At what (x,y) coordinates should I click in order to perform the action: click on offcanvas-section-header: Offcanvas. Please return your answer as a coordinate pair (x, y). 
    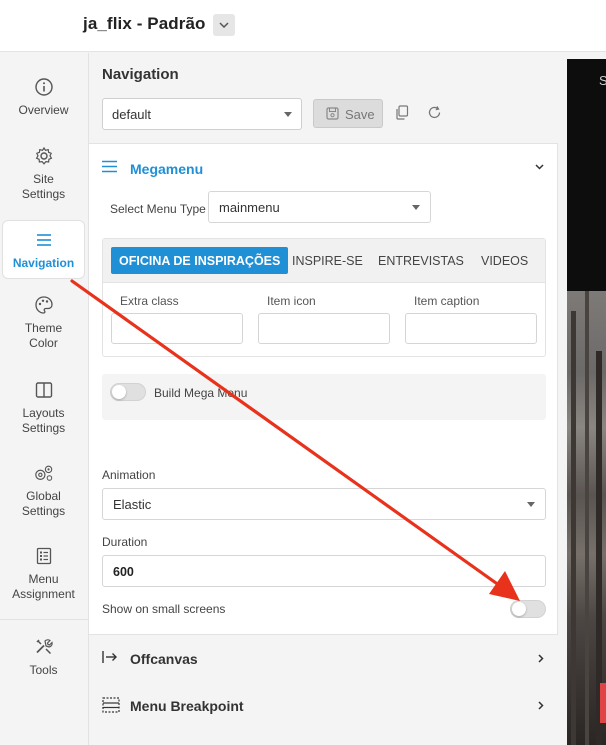
    Looking at the image, I should click on (323, 658).